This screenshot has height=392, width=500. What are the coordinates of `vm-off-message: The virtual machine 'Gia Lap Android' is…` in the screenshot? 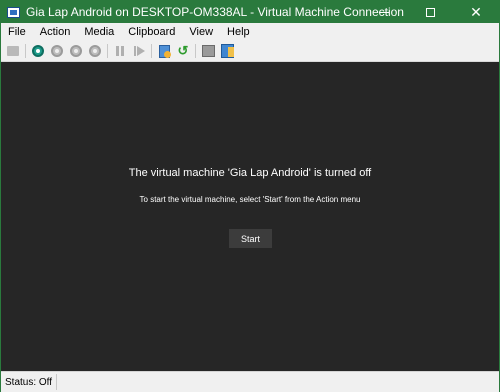 It's located at (250, 173).